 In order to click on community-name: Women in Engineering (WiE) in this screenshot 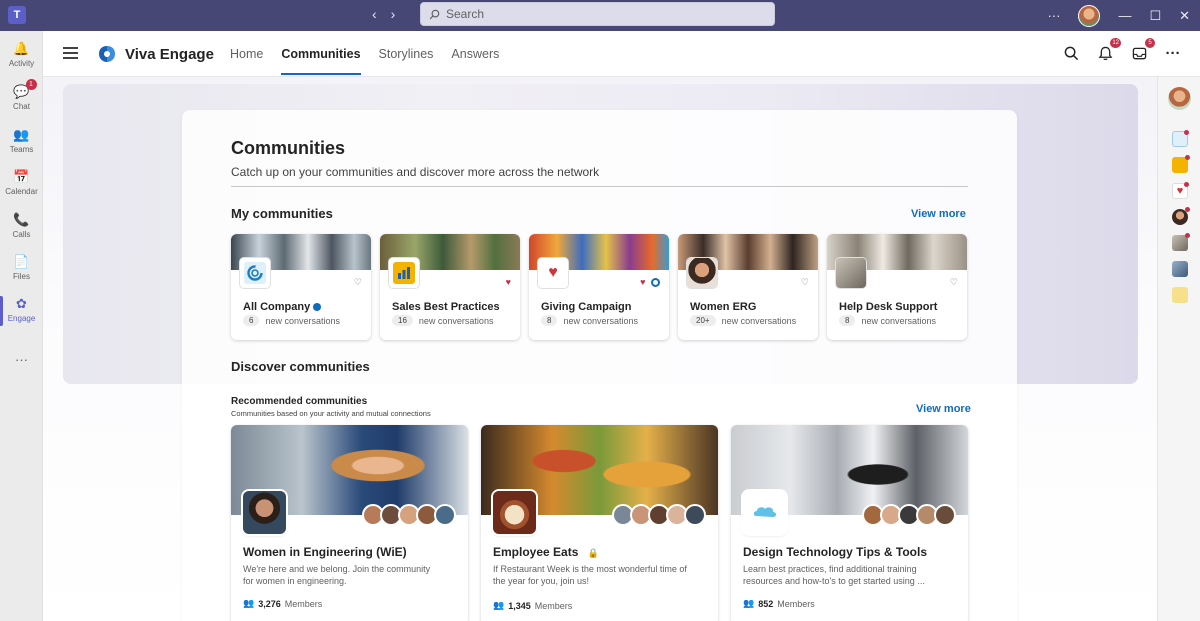, I will do `click(325, 552)`.